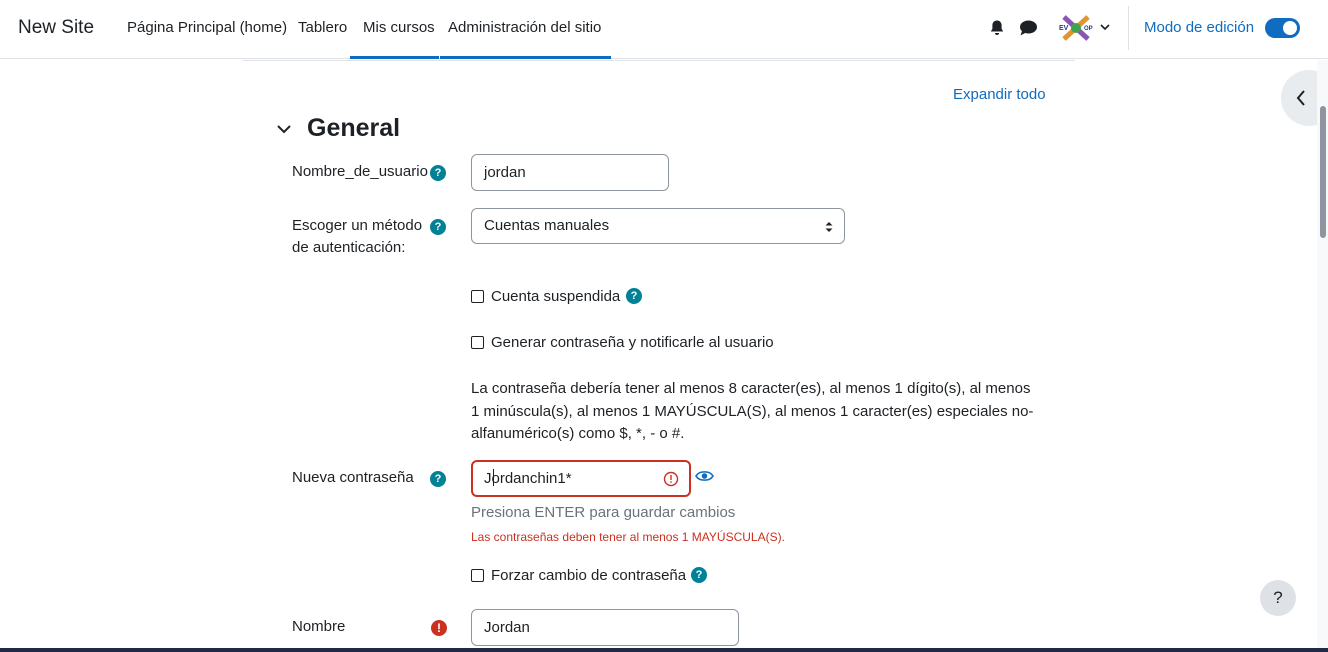  Describe the element at coordinates (322, 39) in the screenshot. I see `nav-dashboard: Tablero` at that location.